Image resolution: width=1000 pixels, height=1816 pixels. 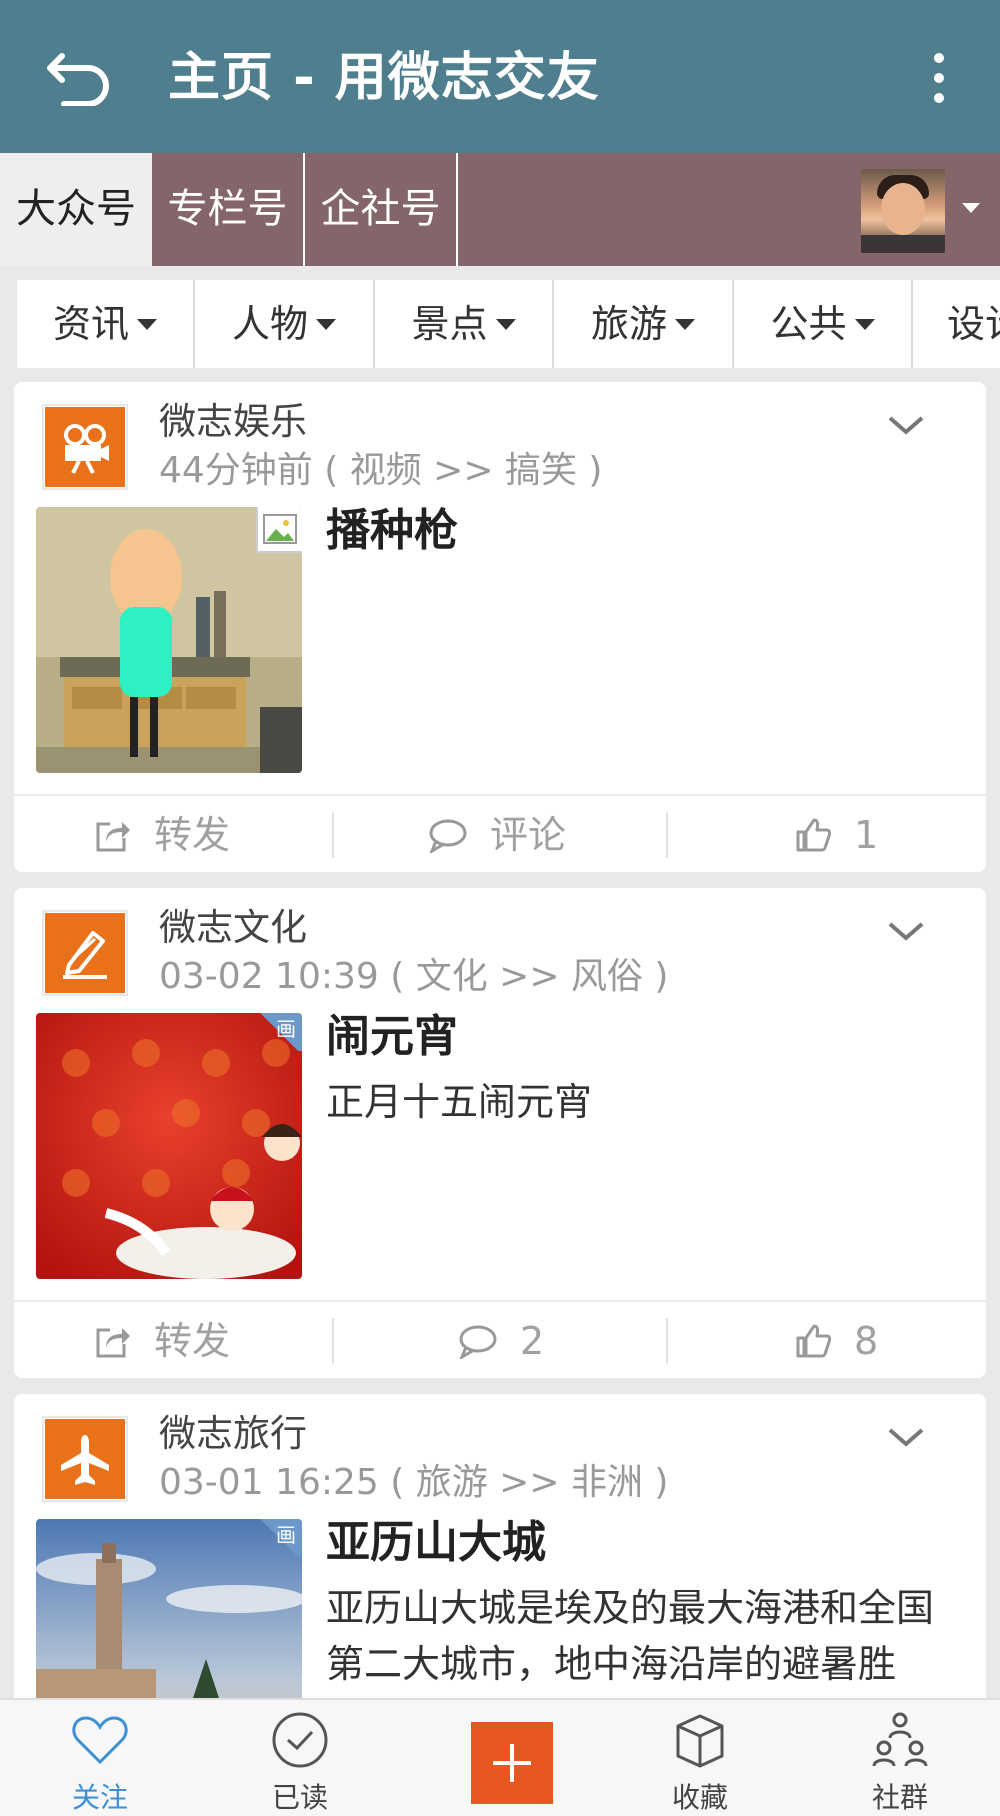 What do you see at coordinates (233, 928) in the screenshot?
I see `post-source: 微志文化` at bounding box center [233, 928].